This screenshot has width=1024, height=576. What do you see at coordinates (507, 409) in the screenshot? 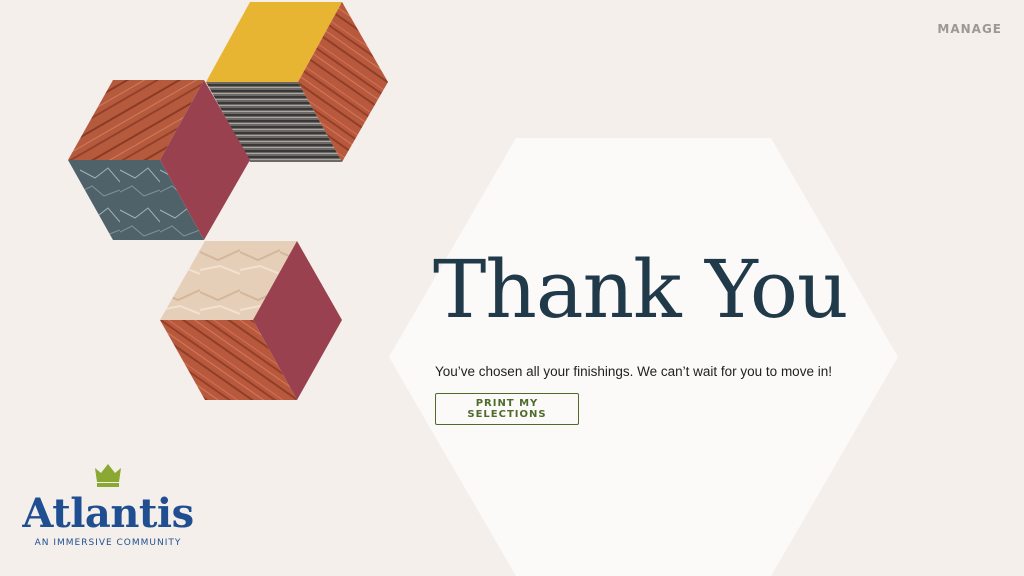
I see `print-selections-button: PRINT MY SELECTIONS` at bounding box center [507, 409].